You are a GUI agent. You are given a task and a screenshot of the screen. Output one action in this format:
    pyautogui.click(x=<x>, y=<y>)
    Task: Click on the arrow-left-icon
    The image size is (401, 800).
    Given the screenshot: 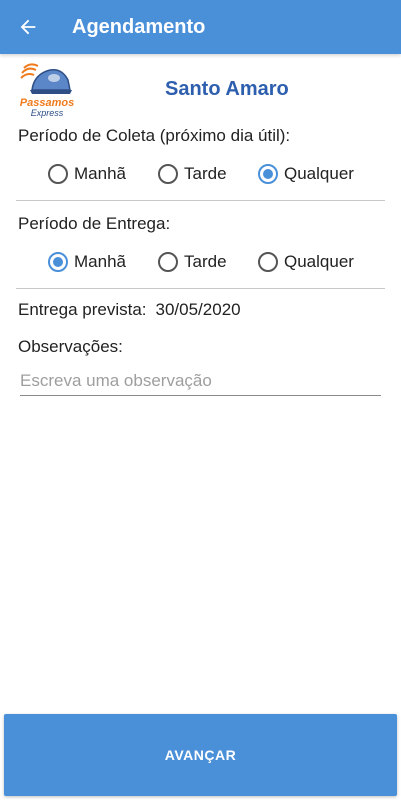 What is the action you would take?
    pyautogui.click(x=28, y=27)
    